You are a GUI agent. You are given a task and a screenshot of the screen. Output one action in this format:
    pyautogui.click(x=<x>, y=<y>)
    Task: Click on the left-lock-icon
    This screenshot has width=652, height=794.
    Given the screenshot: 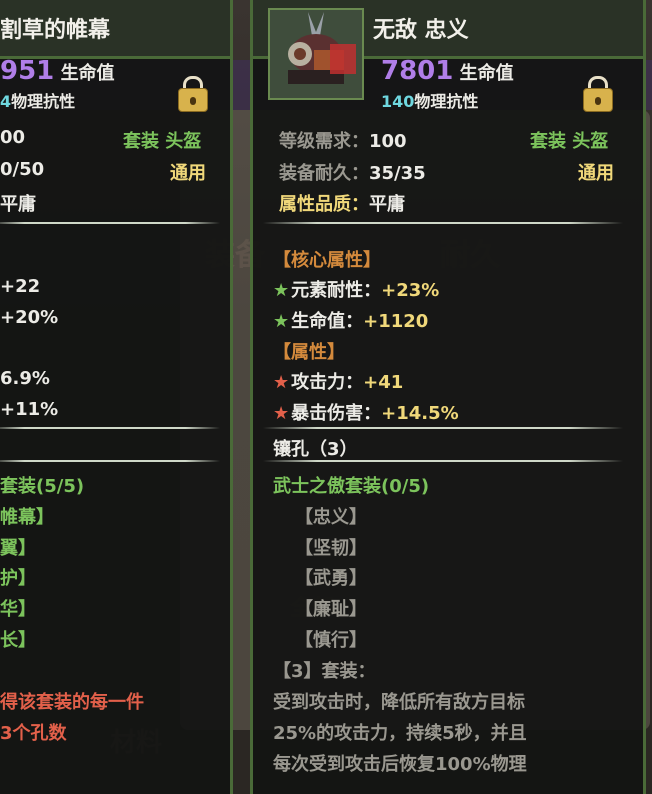 What is the action you would take?
    pyautogui.click(x=193, y=94)
    